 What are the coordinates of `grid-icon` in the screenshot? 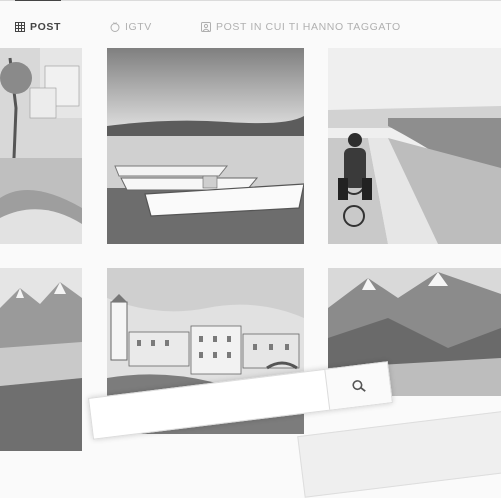 It's located at (20, 27).